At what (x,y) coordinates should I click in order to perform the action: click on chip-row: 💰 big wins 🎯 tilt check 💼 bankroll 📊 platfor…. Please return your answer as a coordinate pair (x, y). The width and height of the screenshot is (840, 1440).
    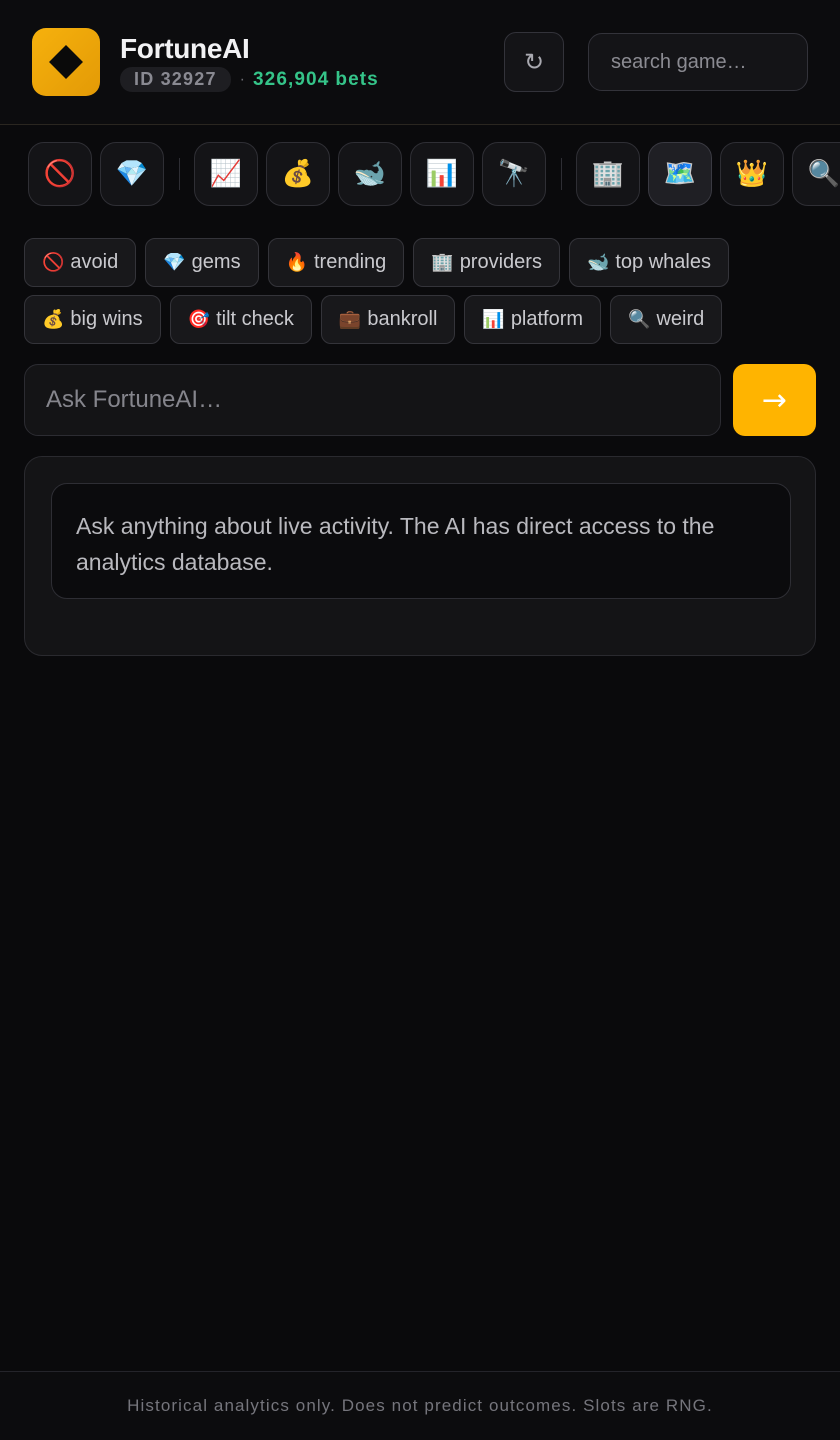
    Looking at the image, I should click on (424, 319).